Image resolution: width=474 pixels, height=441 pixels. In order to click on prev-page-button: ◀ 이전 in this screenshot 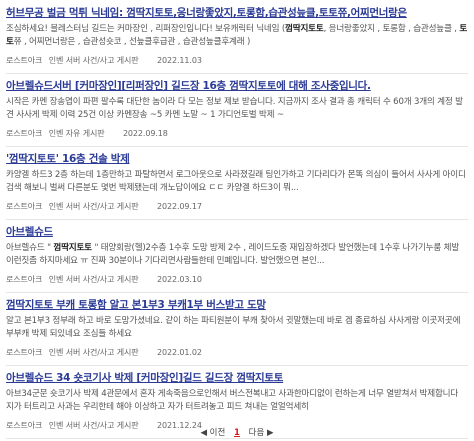, I will do `click(212, 433)`.